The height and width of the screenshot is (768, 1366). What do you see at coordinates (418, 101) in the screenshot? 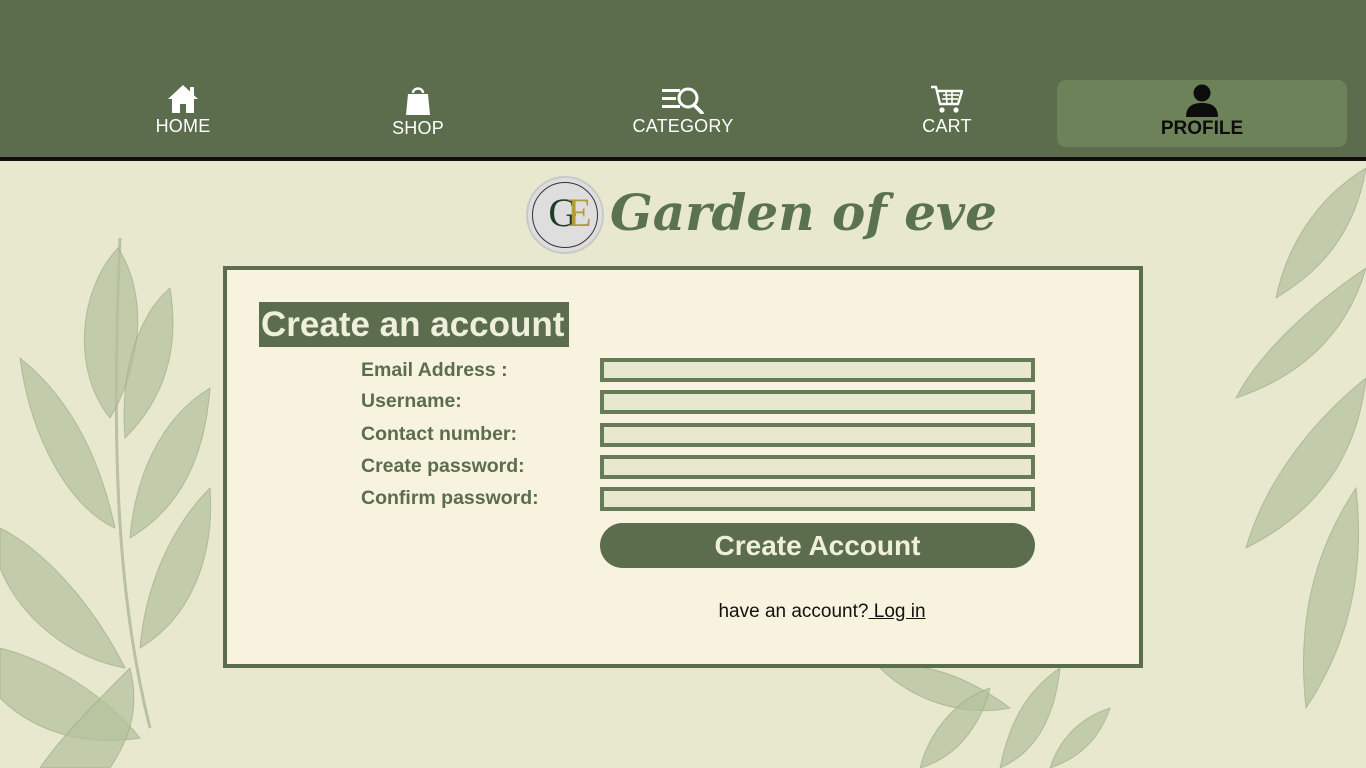
I see `shopping-bag-icon` at bounding box center [418, 101].